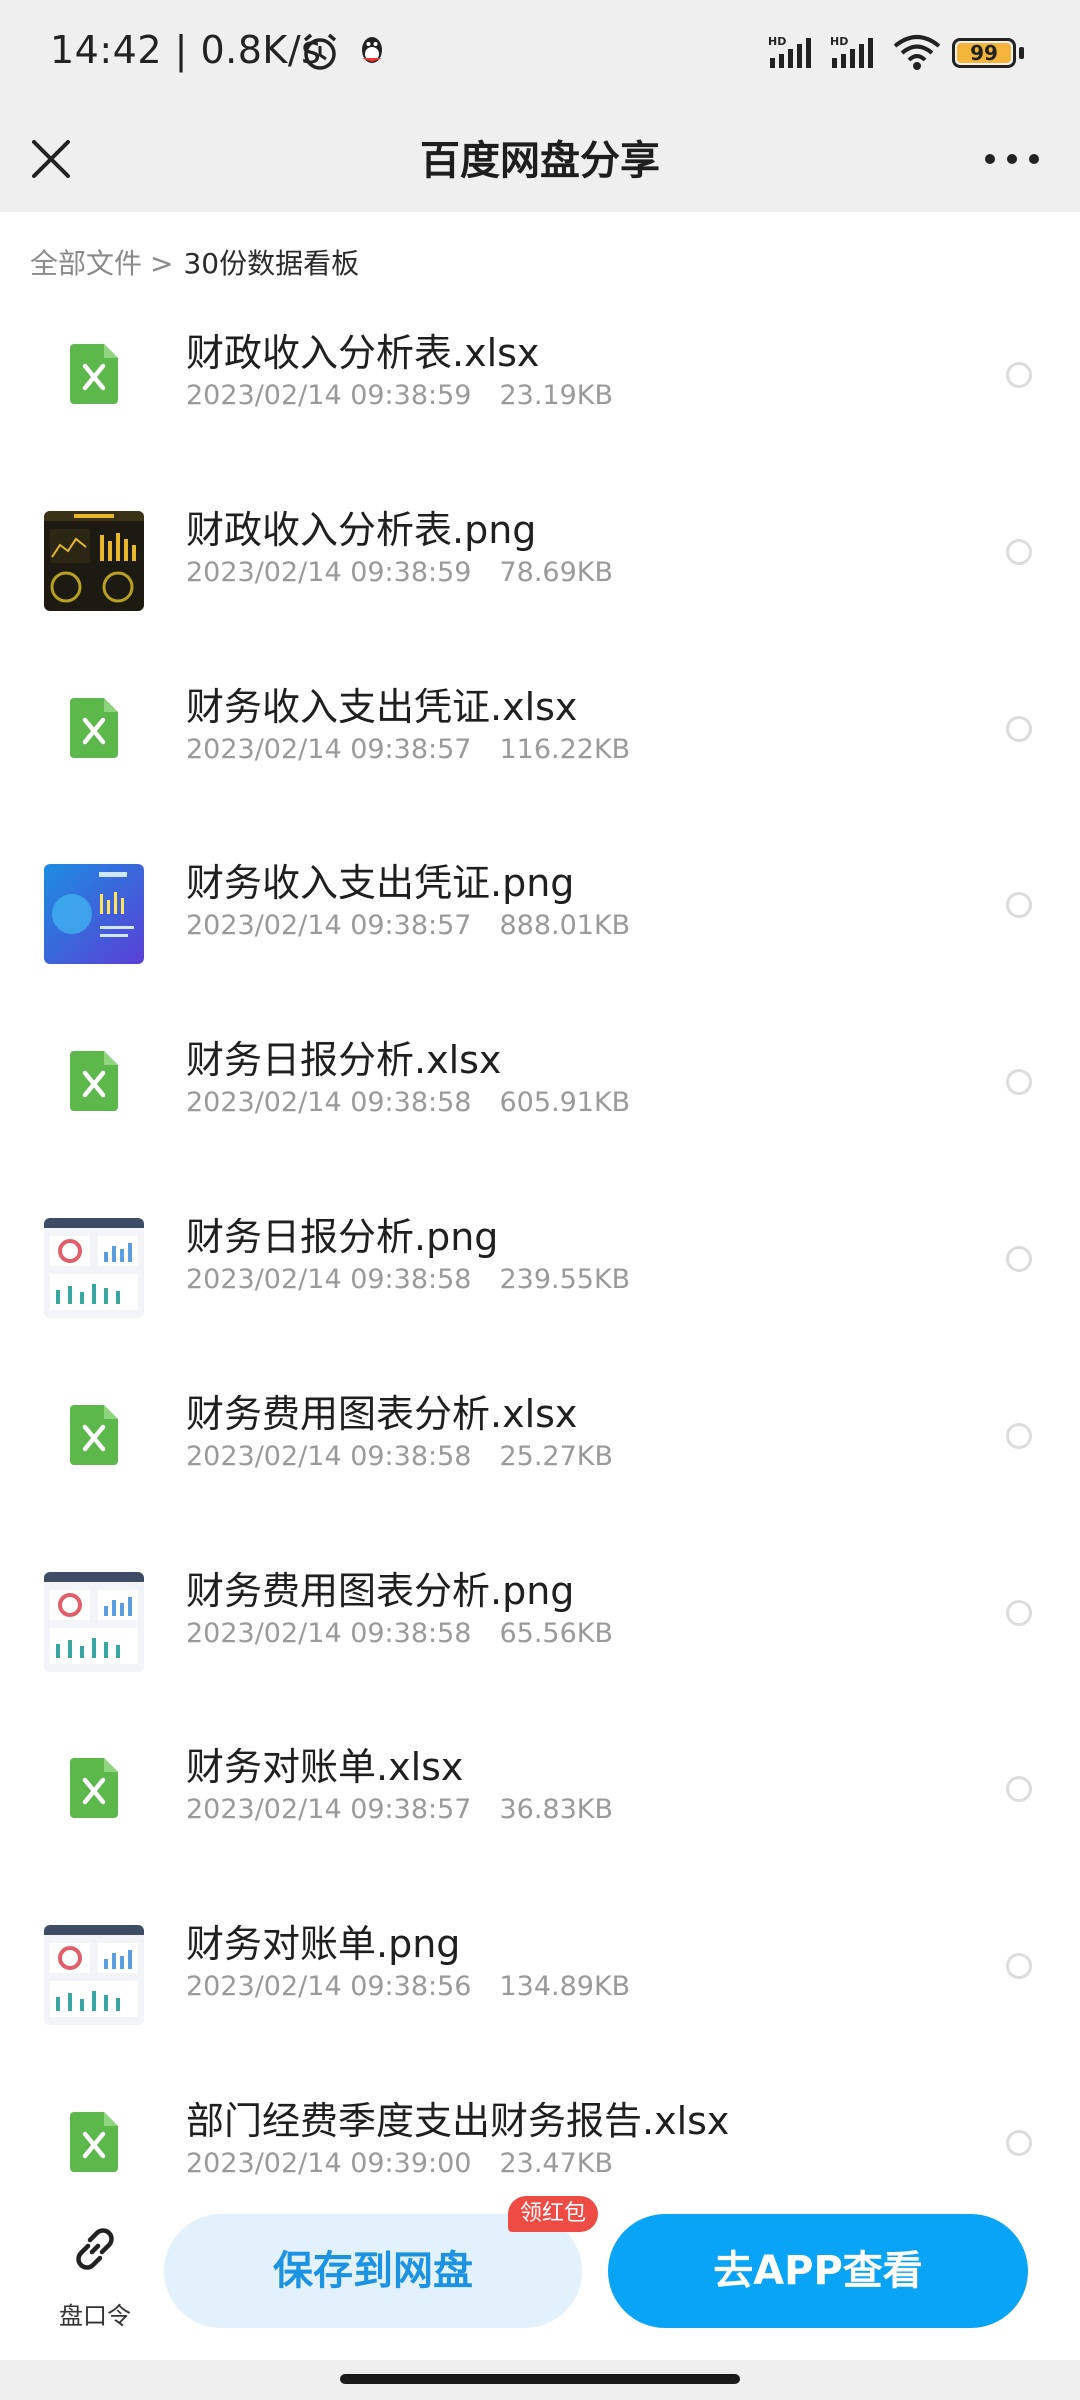 The height and width of the screenshot is (2400, 1080). What do you see at coordinates (556, 395) in the screenshot?
I see `file-size: 23.19KB` at bounding box center [556, 395].